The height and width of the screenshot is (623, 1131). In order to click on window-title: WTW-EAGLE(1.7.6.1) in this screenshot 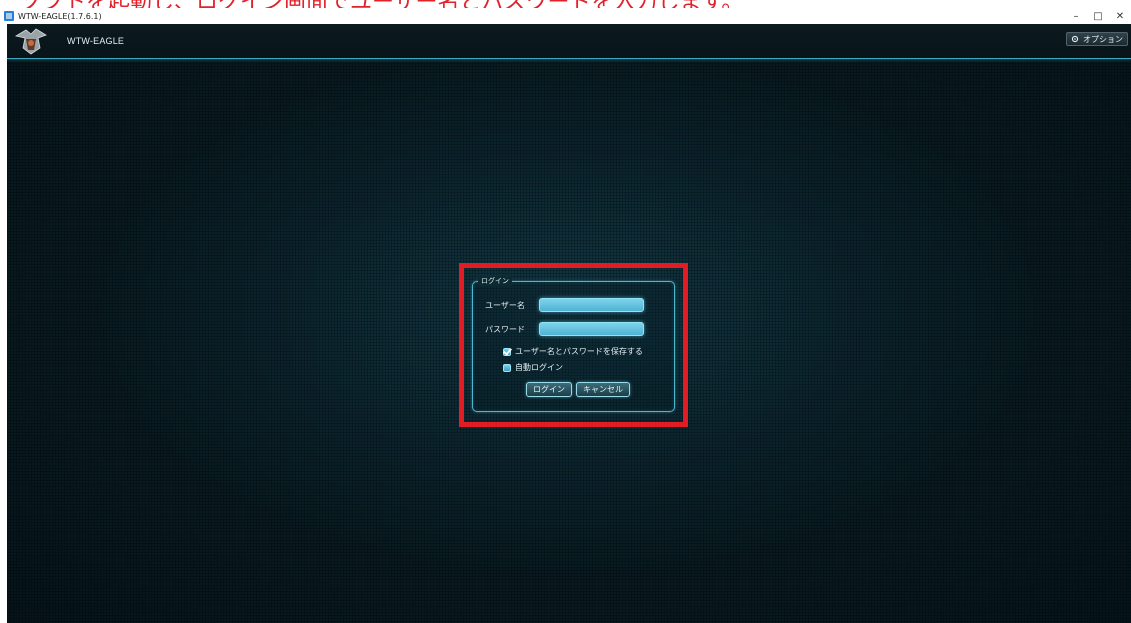, I will do `click(60, 16)`.